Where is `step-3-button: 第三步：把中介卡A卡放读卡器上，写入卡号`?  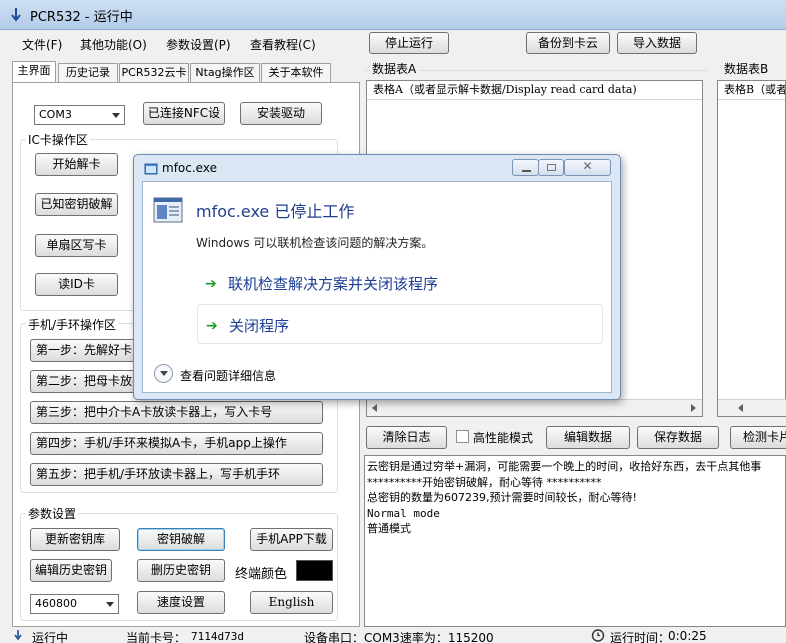 step-3-button: 第三步：把中介卡A卡放读卡器上，写入卡号 is located at coordinates (176, 412).